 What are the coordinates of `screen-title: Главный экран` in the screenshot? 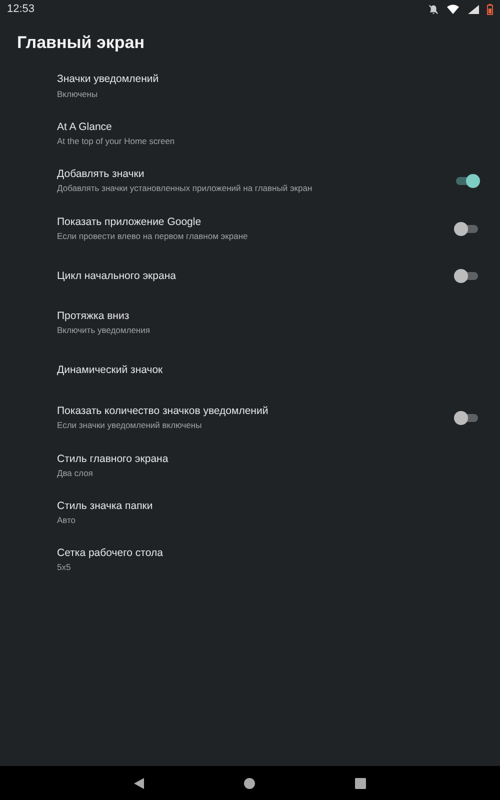 It's located at (80, 42).